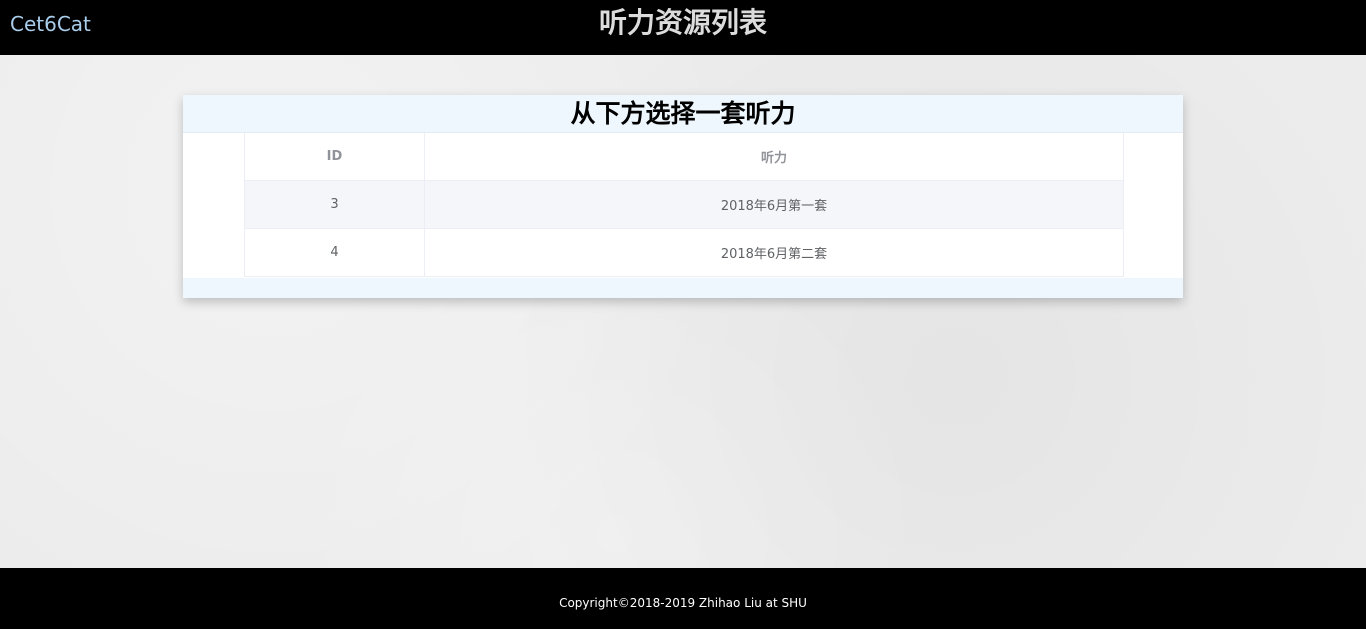  I want to click on card-footer, so click(683, 288).